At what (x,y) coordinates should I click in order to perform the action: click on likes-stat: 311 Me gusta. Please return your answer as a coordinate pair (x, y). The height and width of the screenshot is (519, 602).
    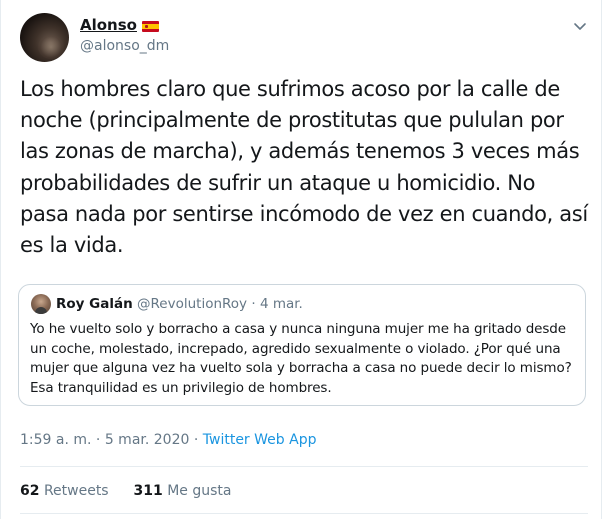
    Looking at the image, I should click on (183, 491).